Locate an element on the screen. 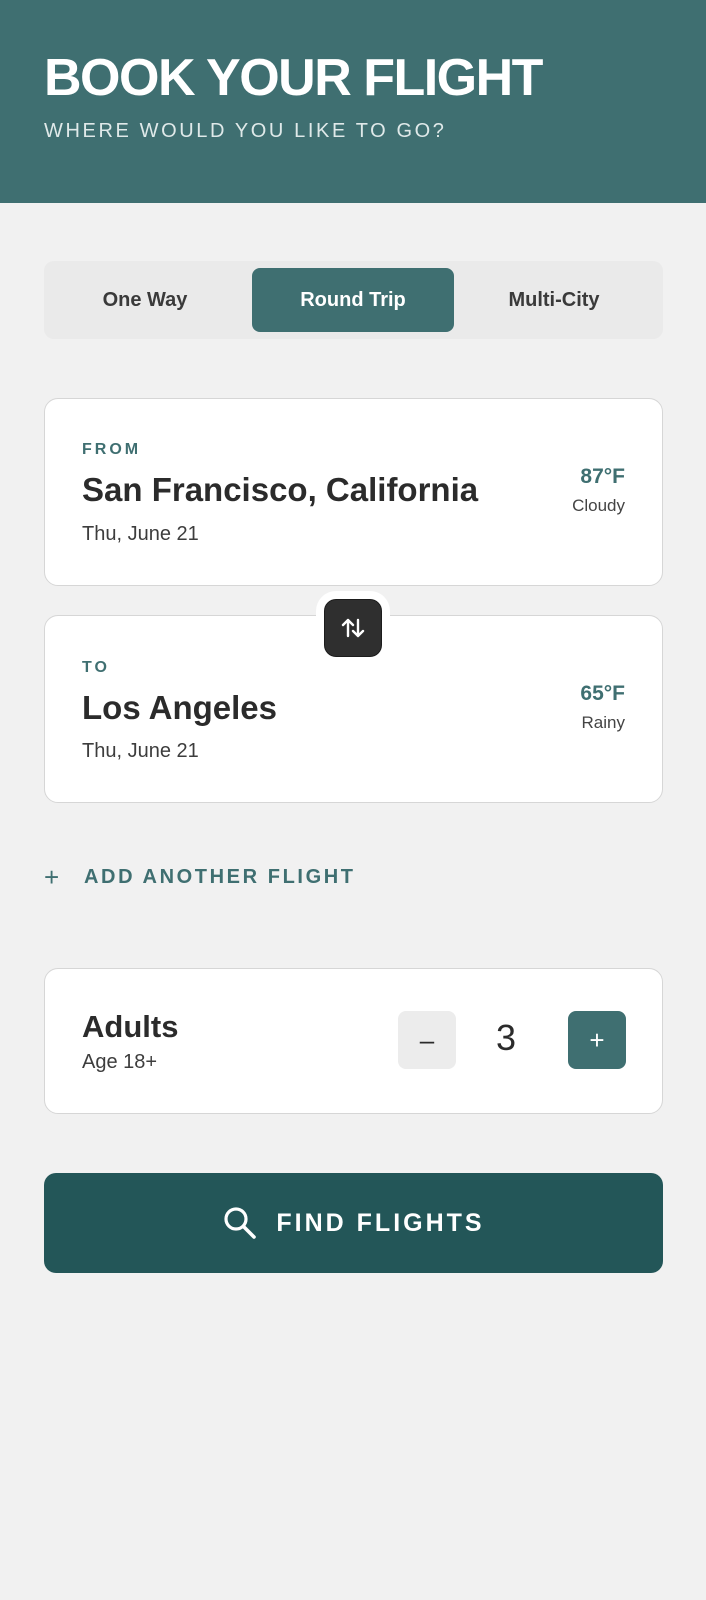 This screenshot has width=706, height=1600. tab-multi-city: Multi-City is located at coordinates (554, 300).